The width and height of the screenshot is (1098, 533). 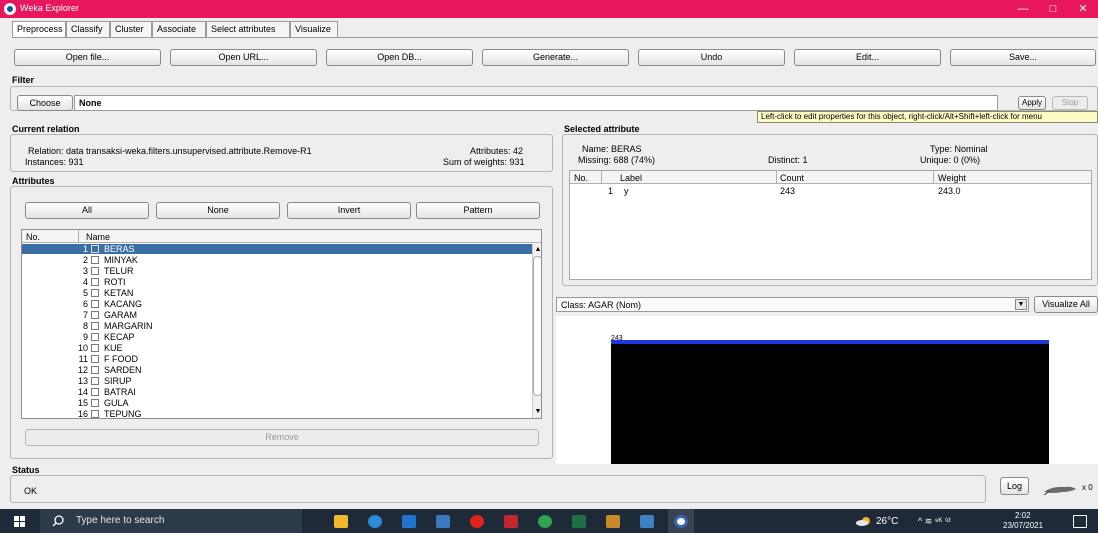 What do you see at coordinates (120, 392) in the screenshot?
I see `attribute-name: BATRAI` at bounding box center [120, 392].